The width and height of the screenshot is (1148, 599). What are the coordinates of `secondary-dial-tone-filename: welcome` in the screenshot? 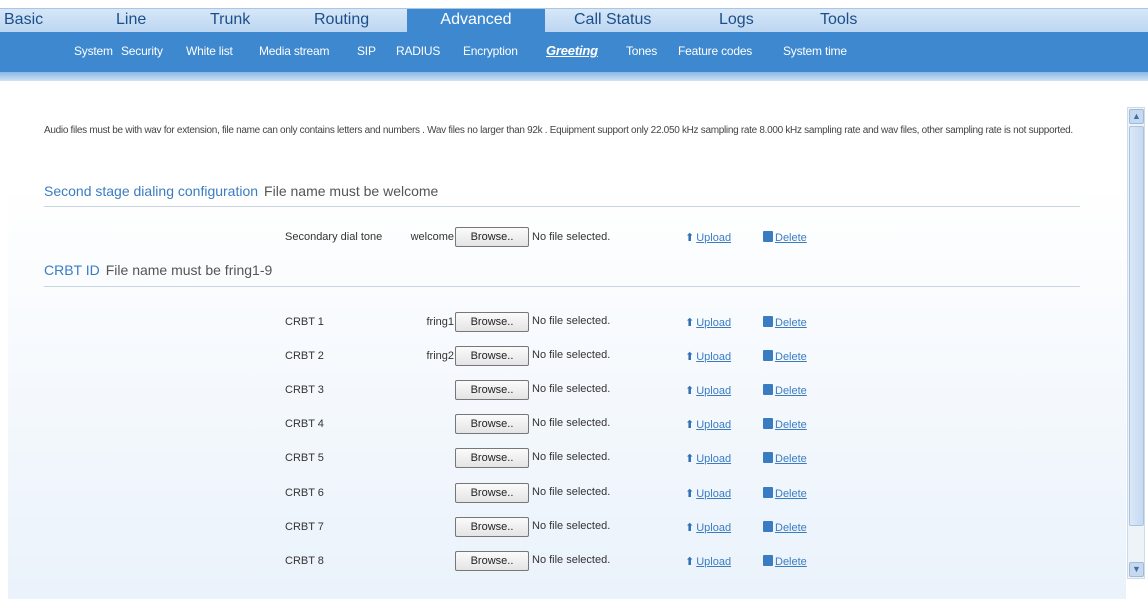 It's located at (432, 237).